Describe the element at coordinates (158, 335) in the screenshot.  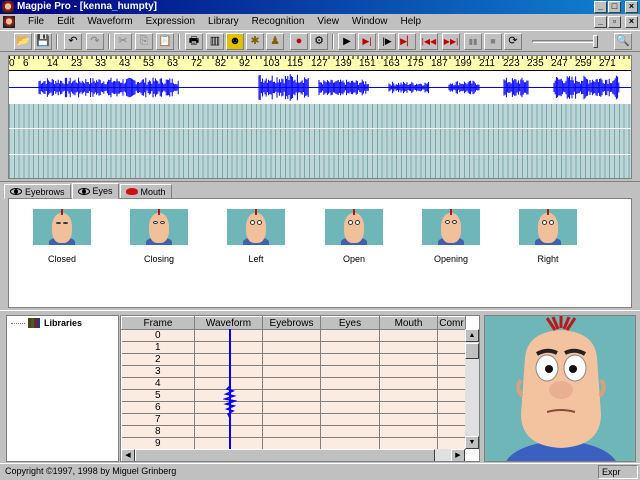
I see `frame-cell: 0` at that location.